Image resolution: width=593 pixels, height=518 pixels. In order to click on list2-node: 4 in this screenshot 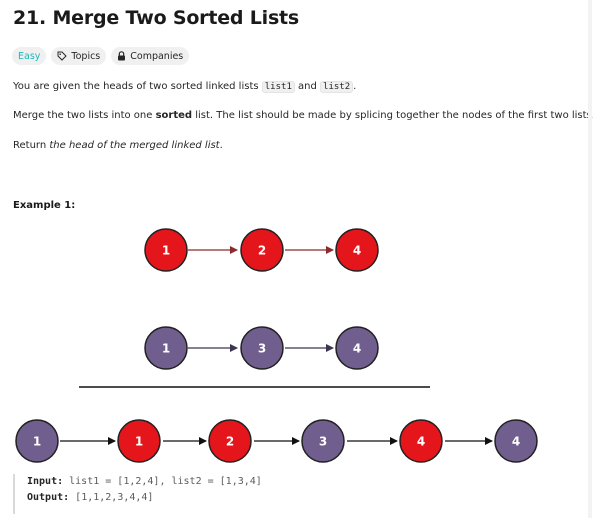, I will do `click(357, 348)`.